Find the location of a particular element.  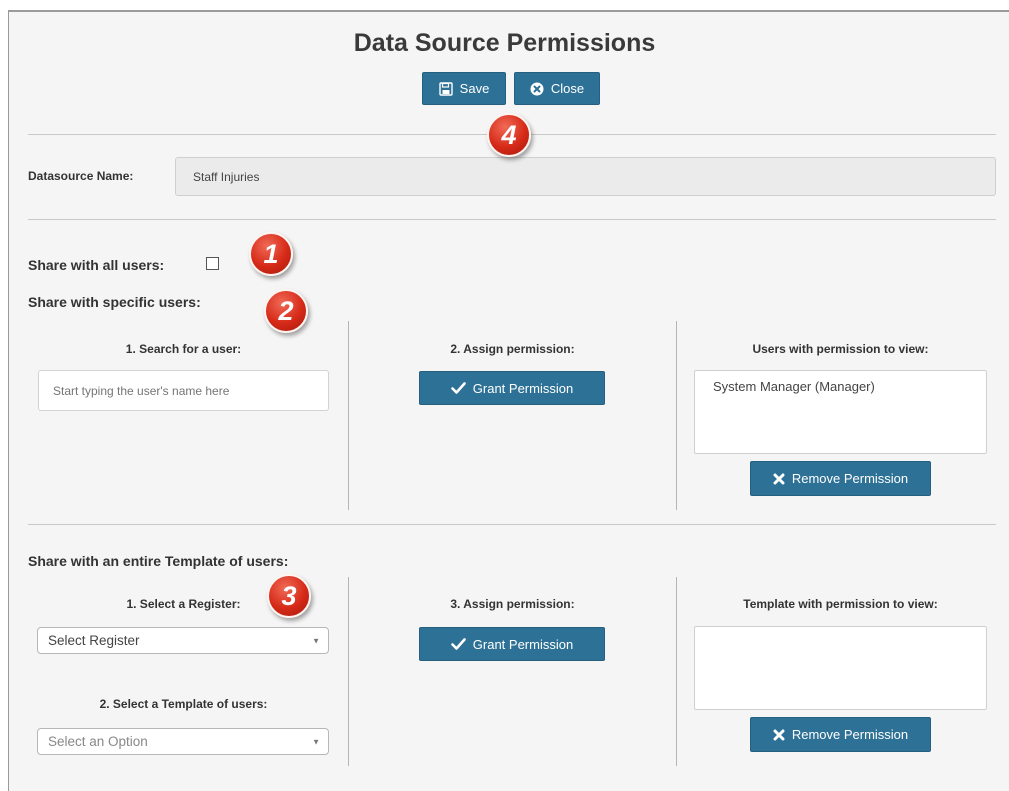

template-select: Select an Option ▼ is located at coordinates (183, 741).